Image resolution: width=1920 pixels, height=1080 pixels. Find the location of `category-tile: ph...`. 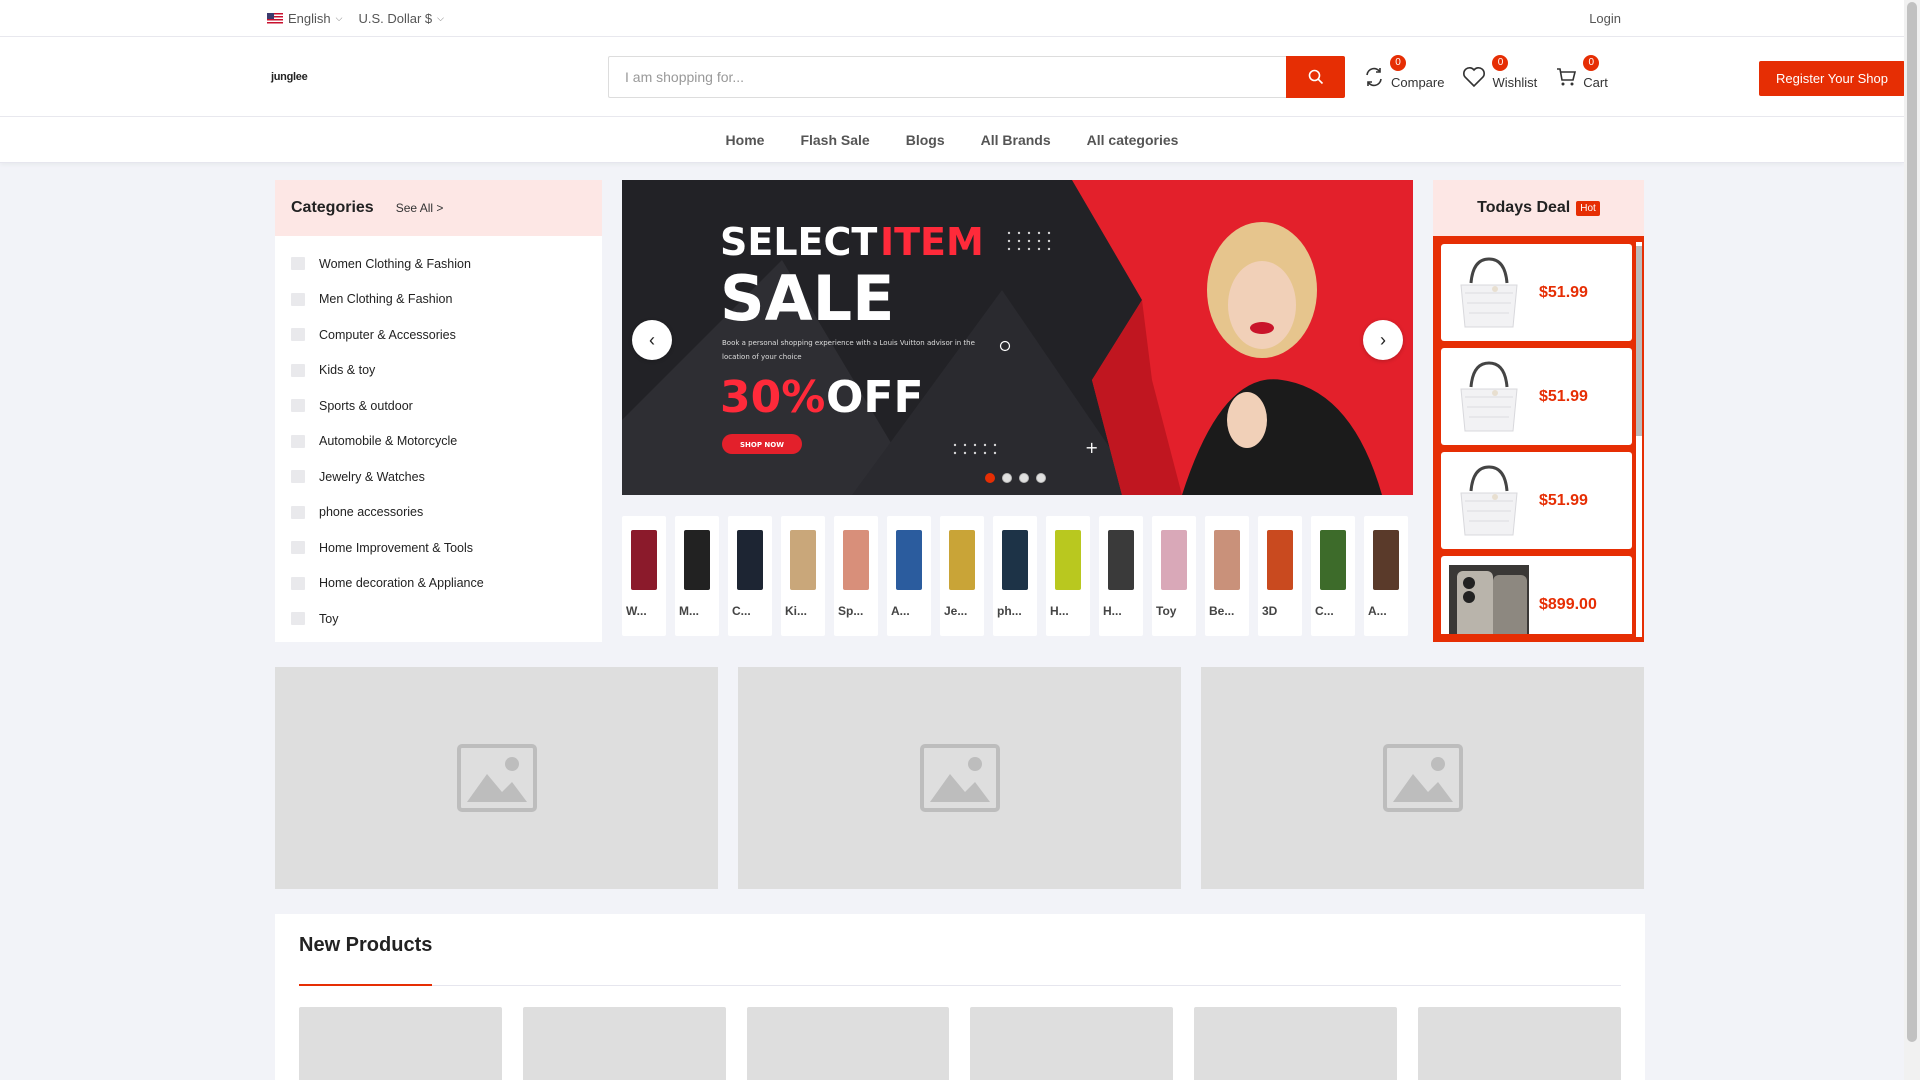

category-tile: ph... is located at coordinates (1015, 576).